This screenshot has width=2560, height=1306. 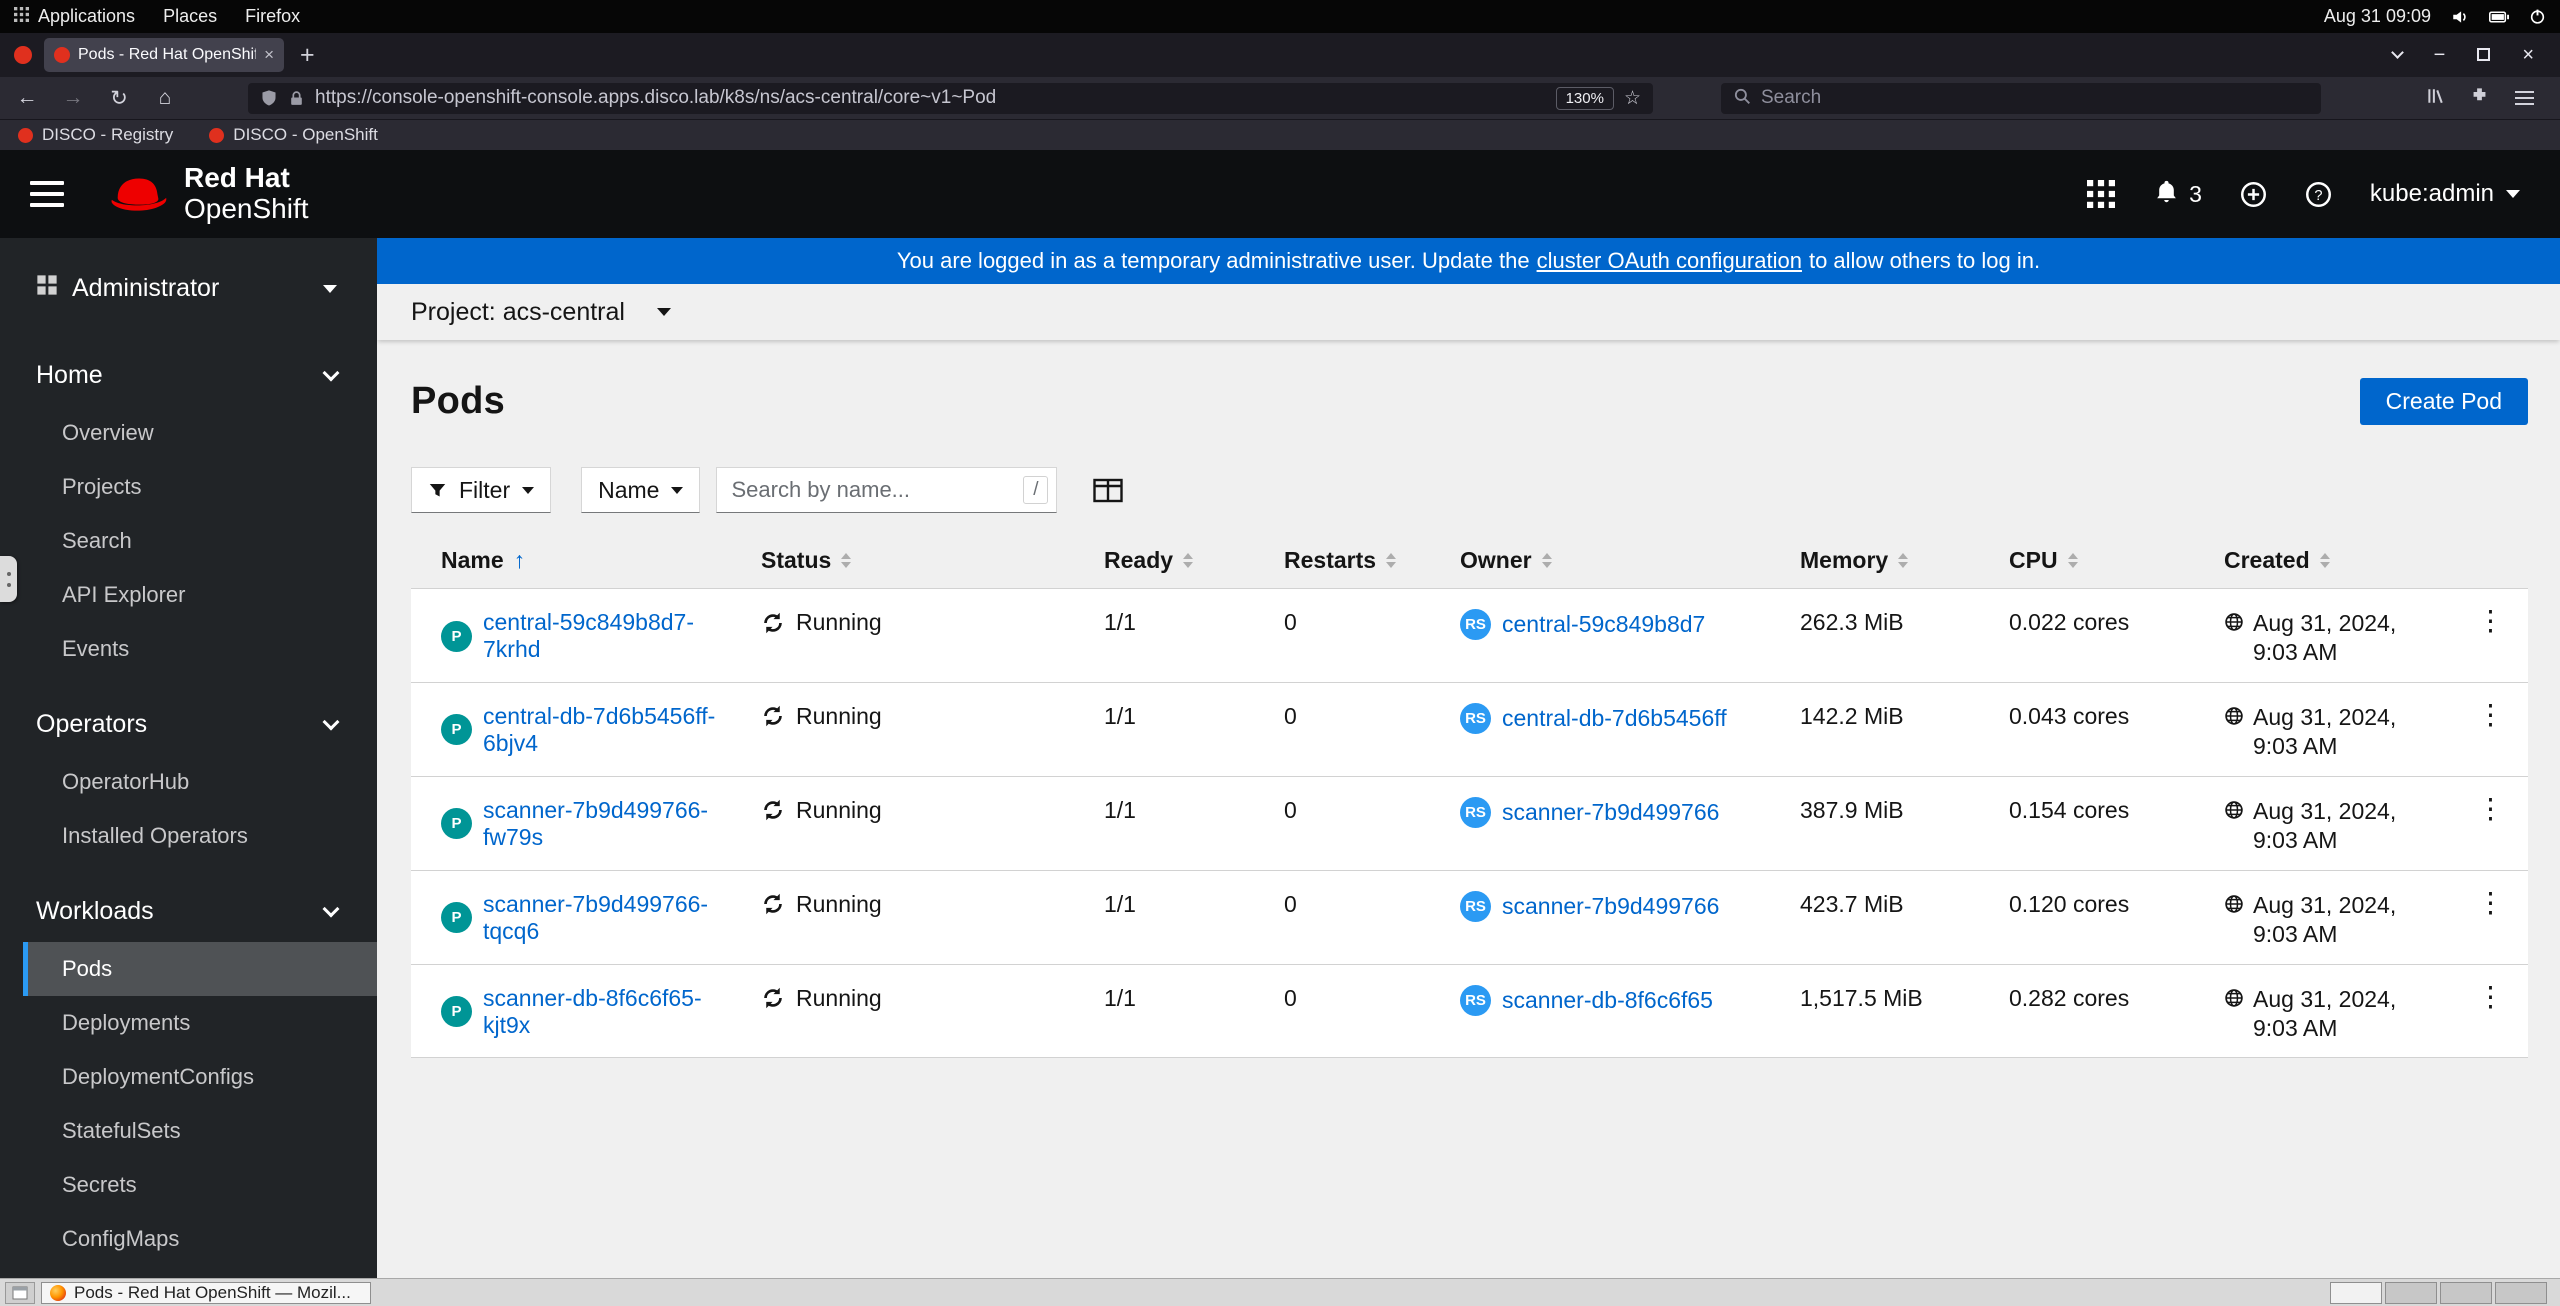 I want to click on window-close-button: ×, so click(x=2528, y=55).